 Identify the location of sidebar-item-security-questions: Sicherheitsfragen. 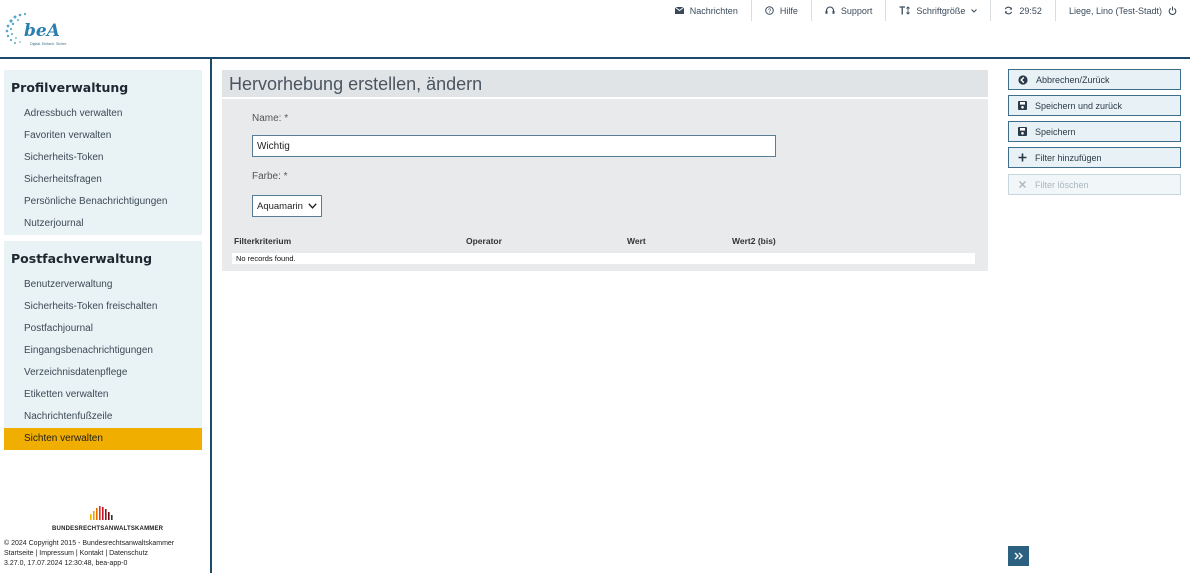
(103, 180).